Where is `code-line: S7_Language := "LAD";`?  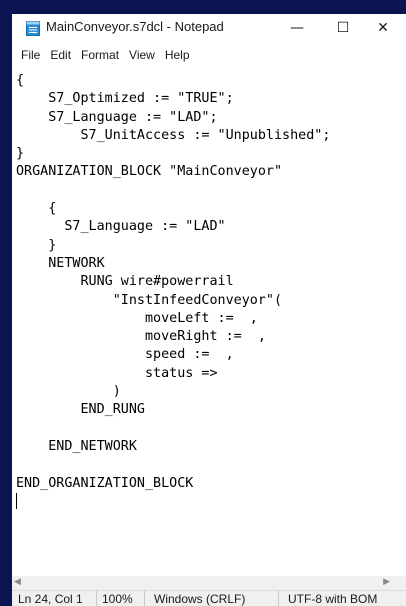 code-line: S7_Language := "LAD"; is located at coordinates (117, 117).